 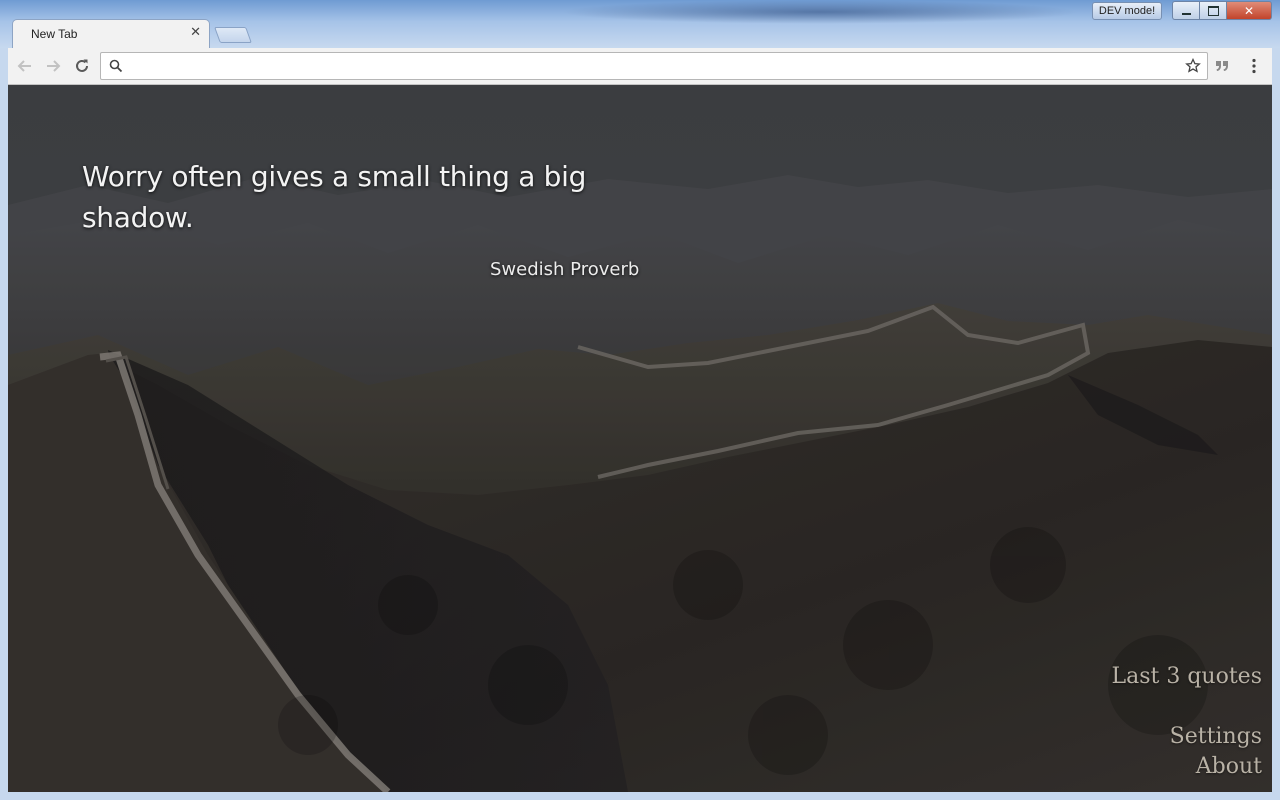 I want to click on arrow-left-icon, so click(x=24, y=66).